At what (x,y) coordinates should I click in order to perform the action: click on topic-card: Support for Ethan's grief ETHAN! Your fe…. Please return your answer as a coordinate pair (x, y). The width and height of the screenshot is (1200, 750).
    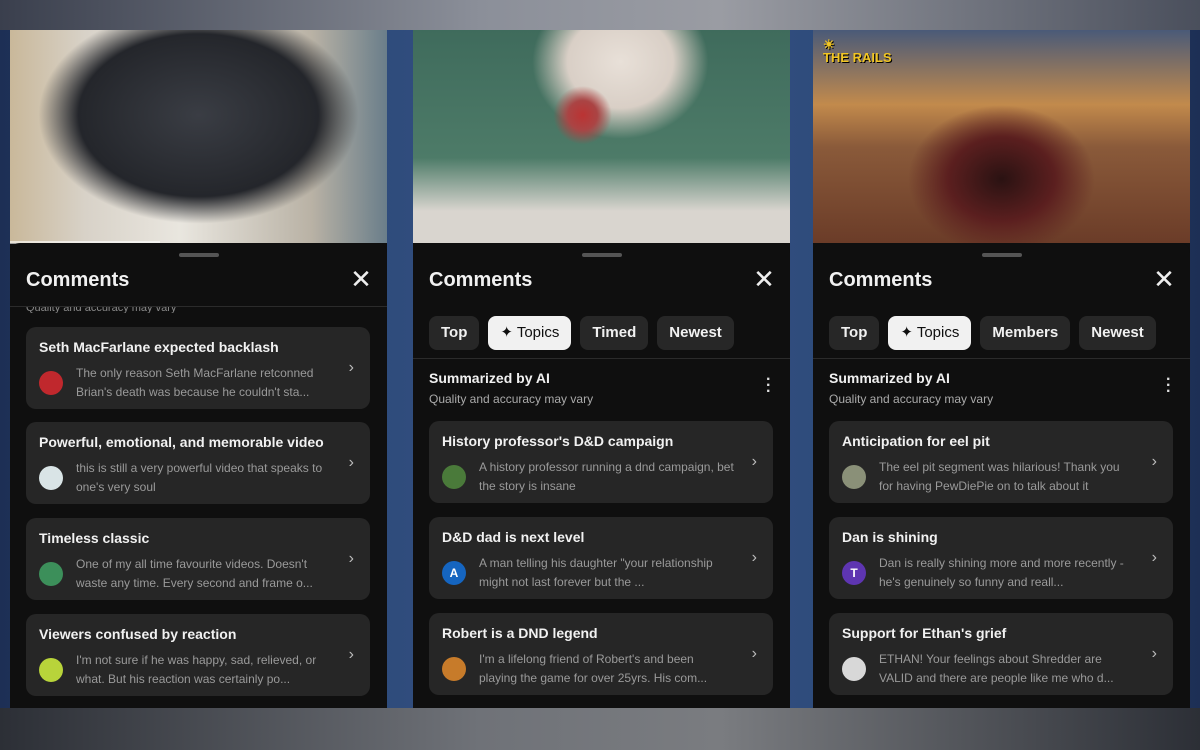
    Looking at the image, I should click on (1001, 654).